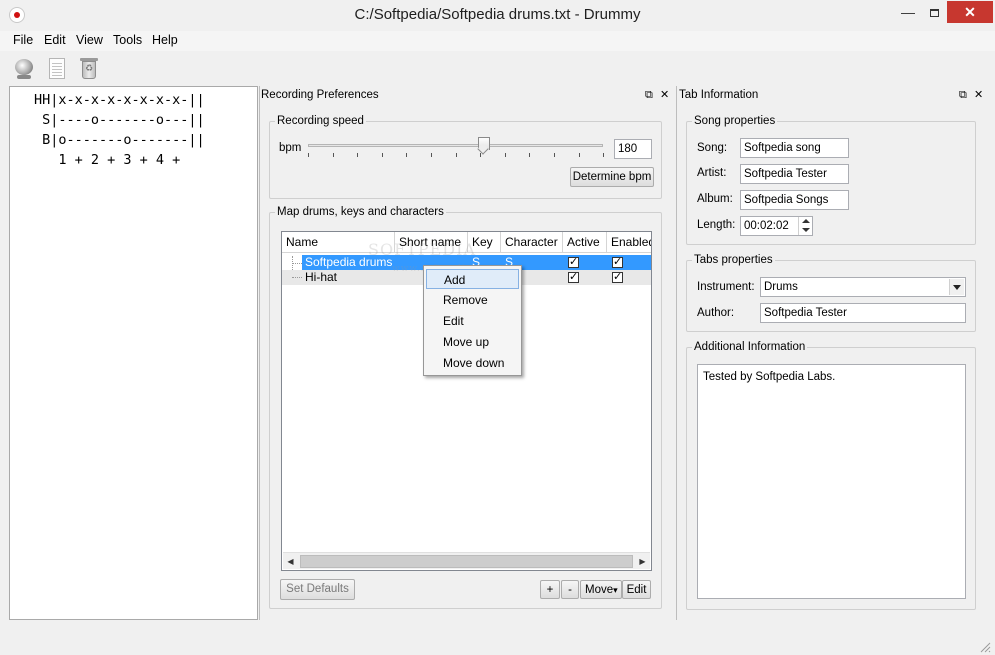 The width and height of the screenshot is (995, 655). I want to click on author-label: Author:, so click(716, 313).